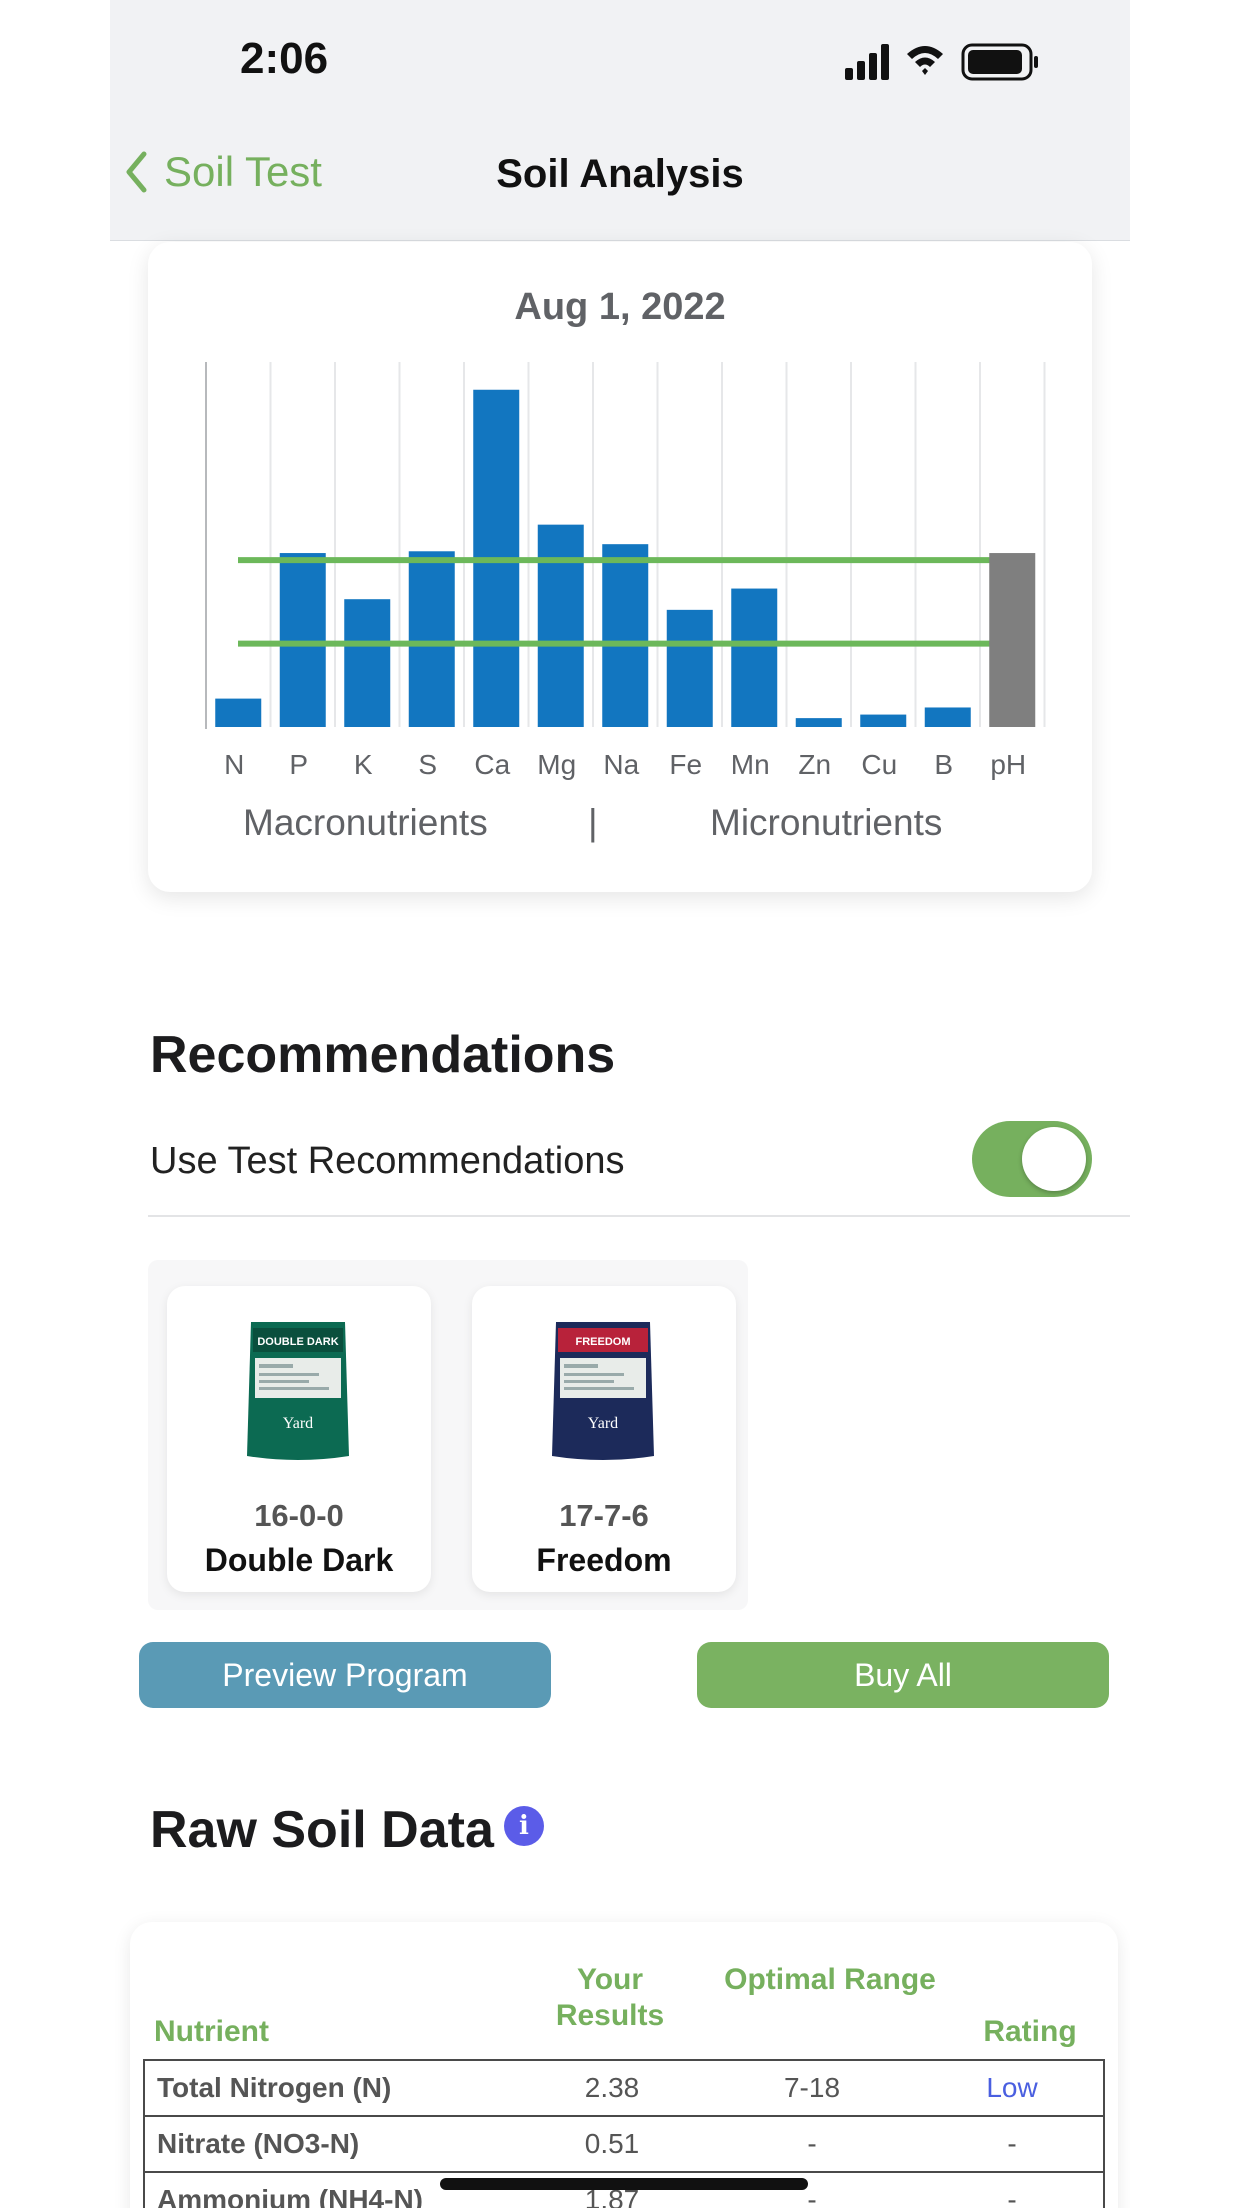 This screenshot has width=1242, height=2208. Describe the element at coordinates (492, 764) in the screenshot. I see `x-tick-label: Ca` at that location.